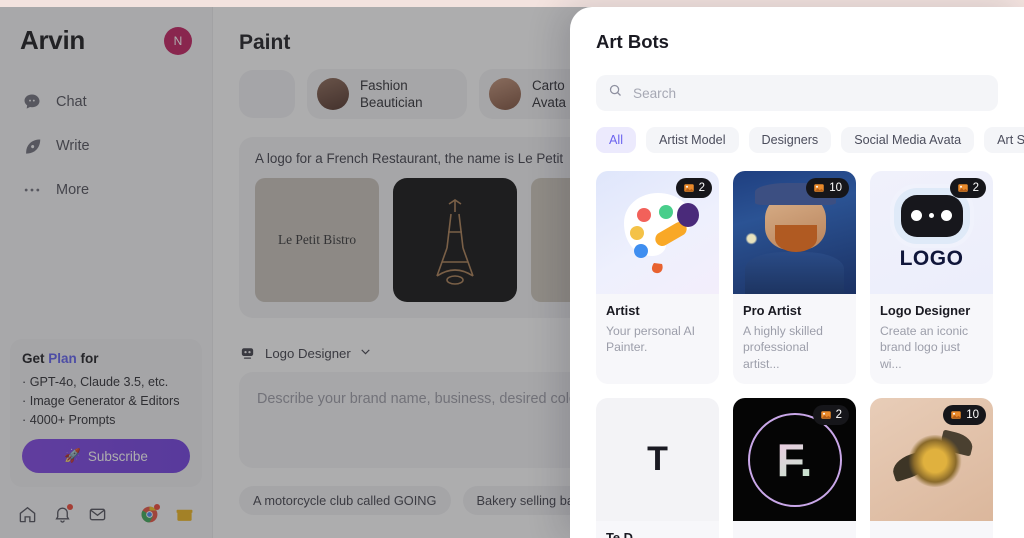 The width and height of the screenshot is (1024, 538). Describe the element at coordinates (615, 93) in the screenshot. I see `search-icon` at that location.